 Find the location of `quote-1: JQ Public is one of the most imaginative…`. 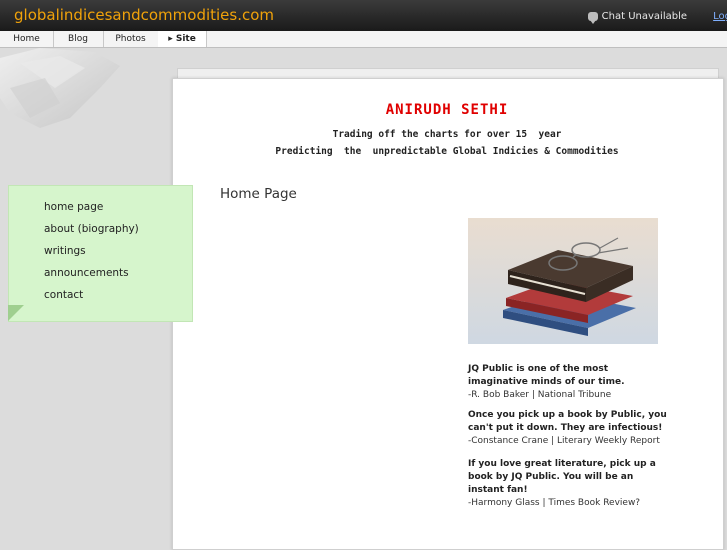

quote-1: JQ Public is one of the most imaginative… is located at coordinates (568, 382).